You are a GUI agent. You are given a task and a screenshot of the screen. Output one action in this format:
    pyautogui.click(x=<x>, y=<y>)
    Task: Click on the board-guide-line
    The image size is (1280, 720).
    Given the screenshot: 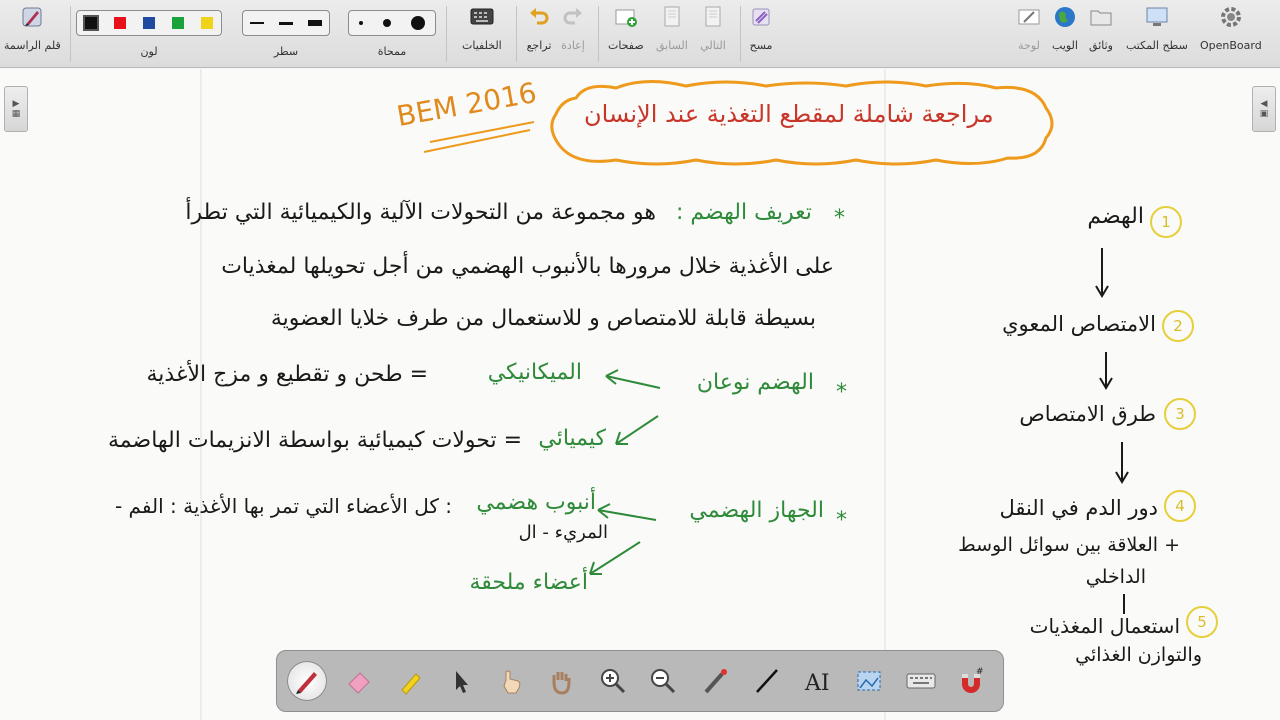 What is the action you would take?
    pyautogui.click(x=201, y=394)
    